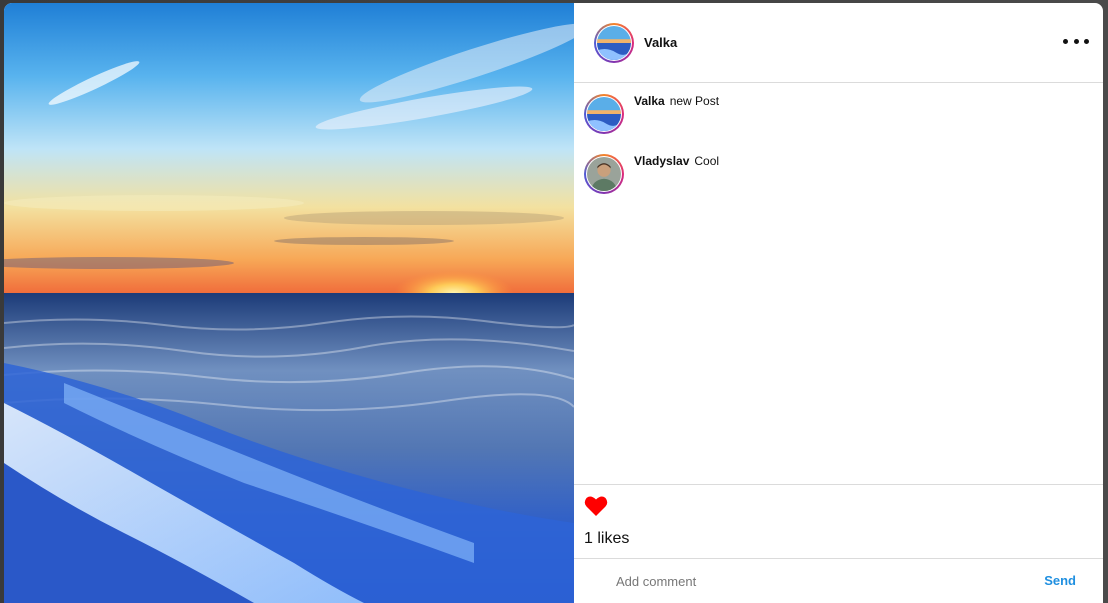 This screenshot has height=603, width=1108. Describe the element at coordinates (838, 181) in the screenshot. I see `comment-item: Vladyslav Cool` at that location.